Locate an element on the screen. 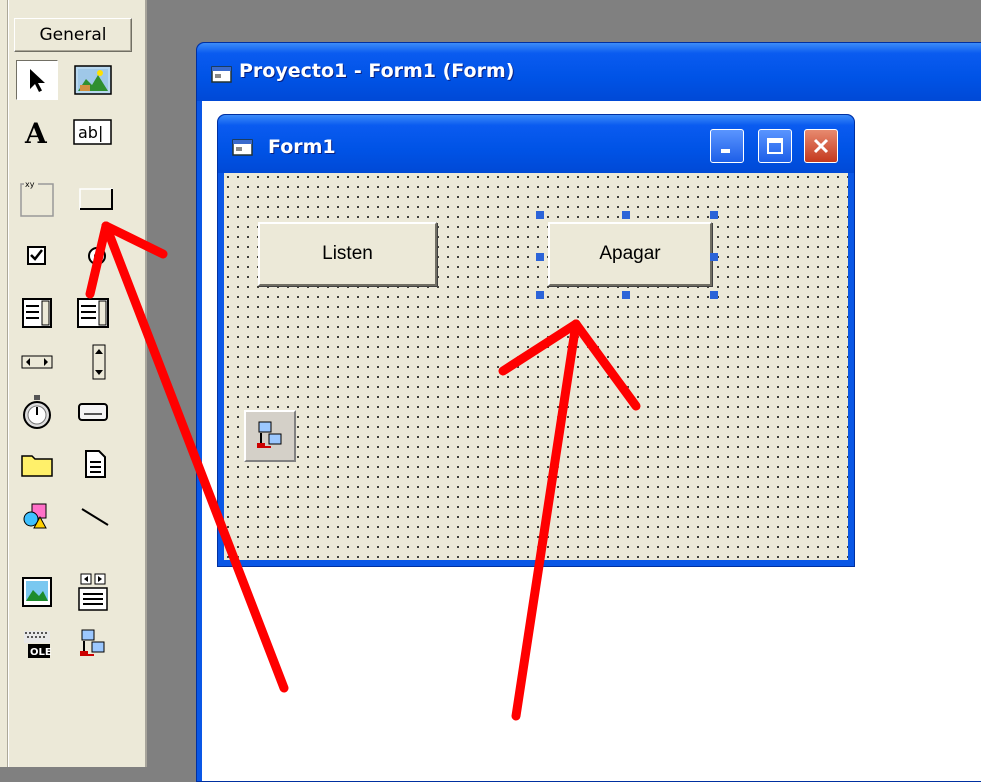 This screenshot has width=981, height=782. timer-tool-icon is located at coordinates (37, 412).